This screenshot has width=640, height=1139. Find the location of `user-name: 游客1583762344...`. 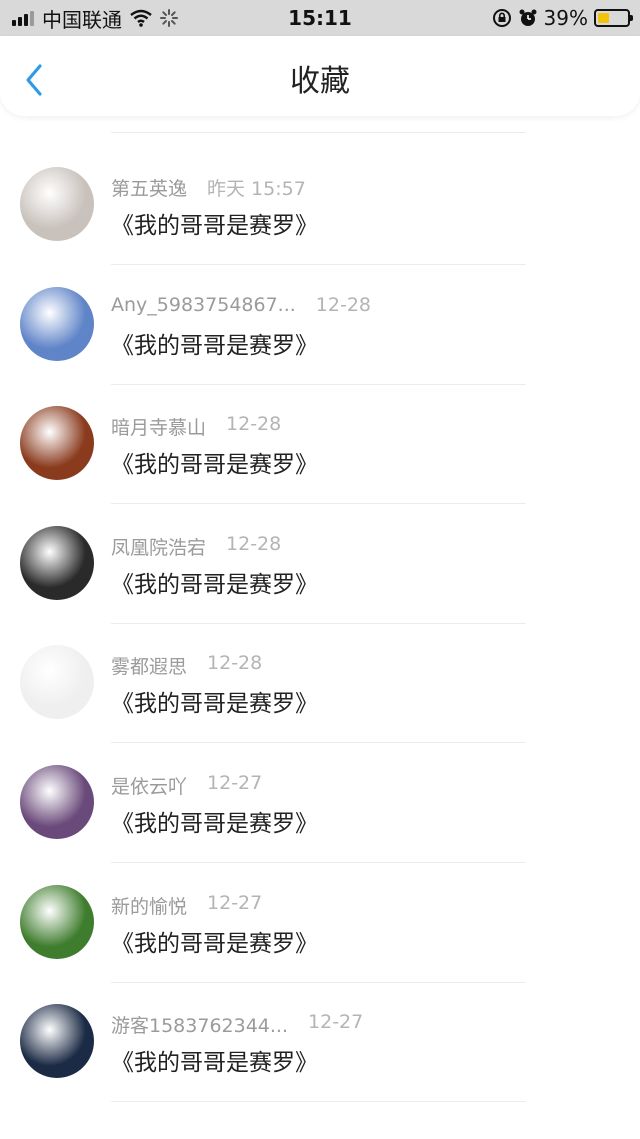

user-name: 游客1583762344... is located at coordinates (199, 1026).